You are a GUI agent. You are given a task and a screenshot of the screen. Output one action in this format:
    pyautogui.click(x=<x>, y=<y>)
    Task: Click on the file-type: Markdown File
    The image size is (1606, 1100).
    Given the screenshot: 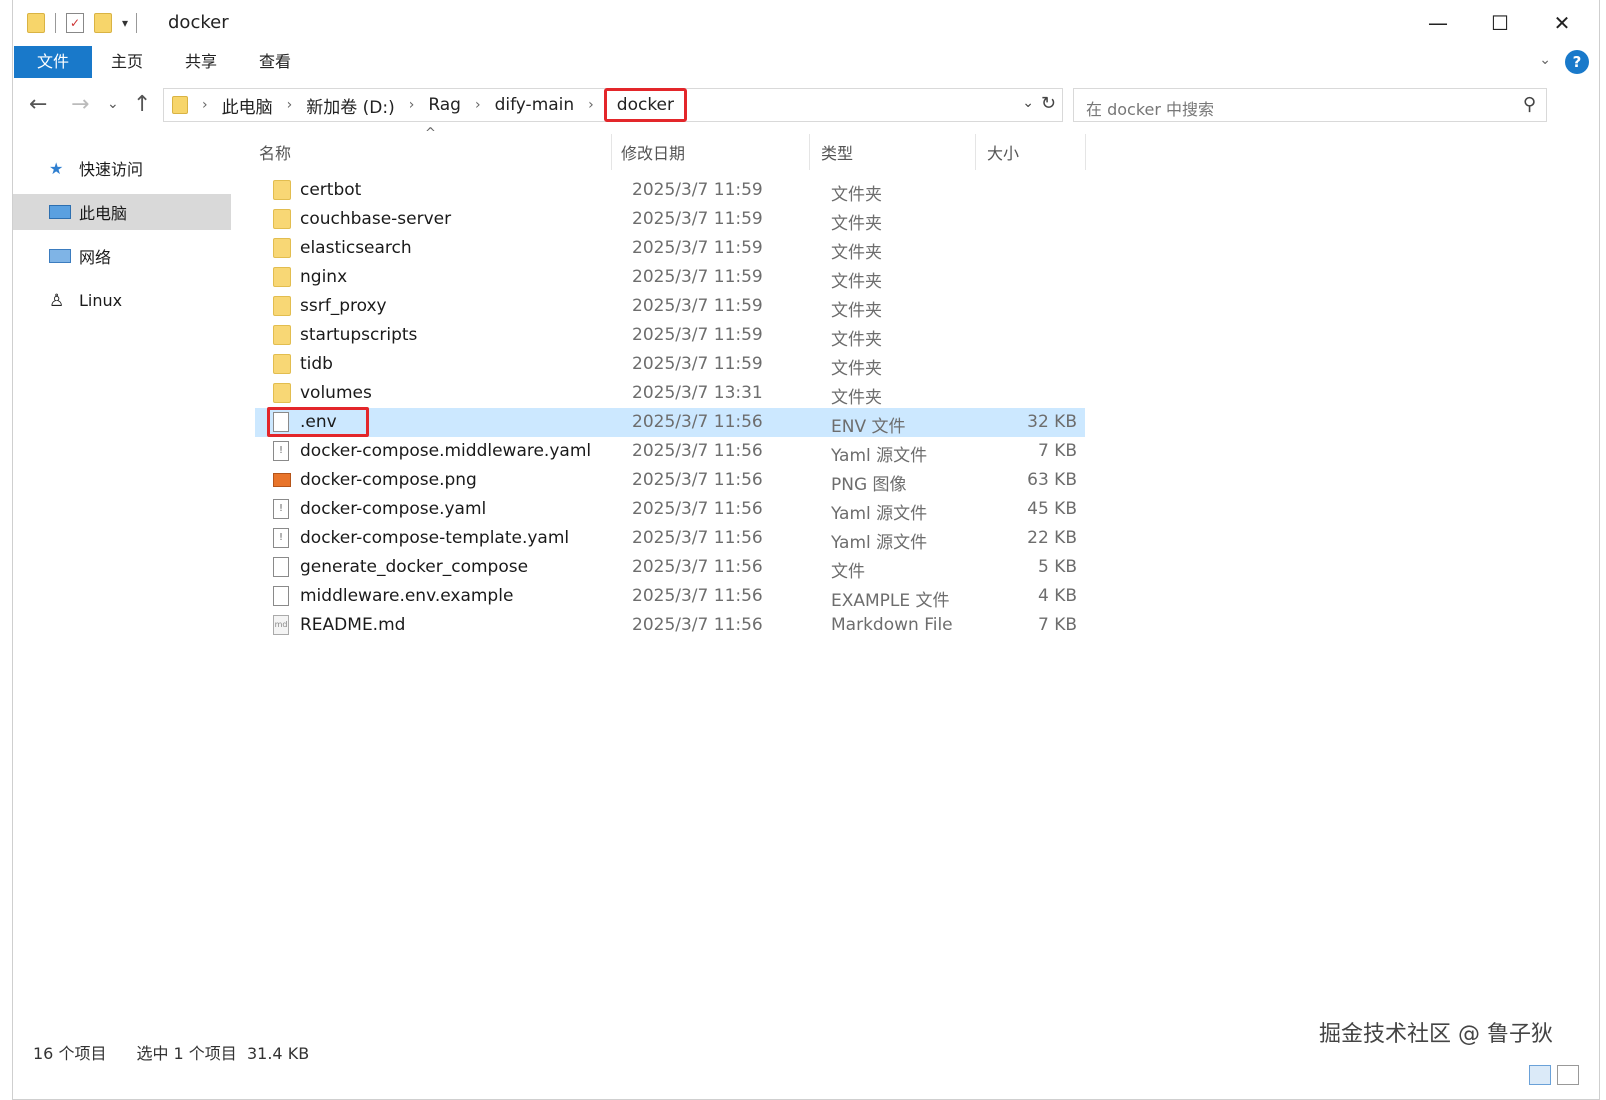 What is the action you would take?
    pyautogui.click(x=892, y=625)
    